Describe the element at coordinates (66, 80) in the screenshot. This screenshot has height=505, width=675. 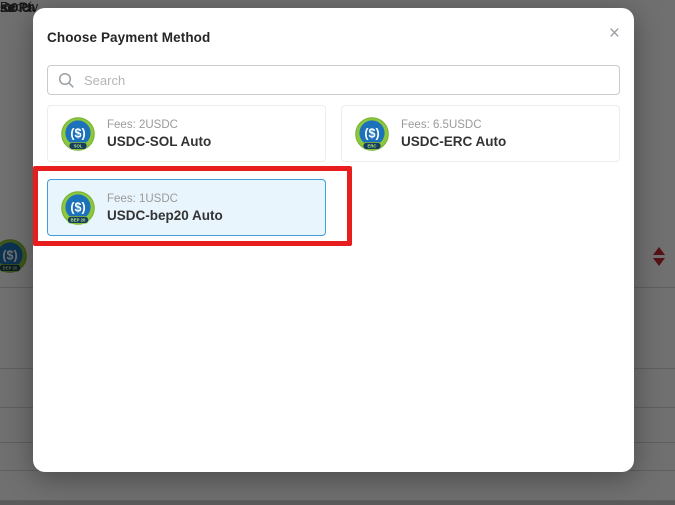
I see `search-icon` at that location.